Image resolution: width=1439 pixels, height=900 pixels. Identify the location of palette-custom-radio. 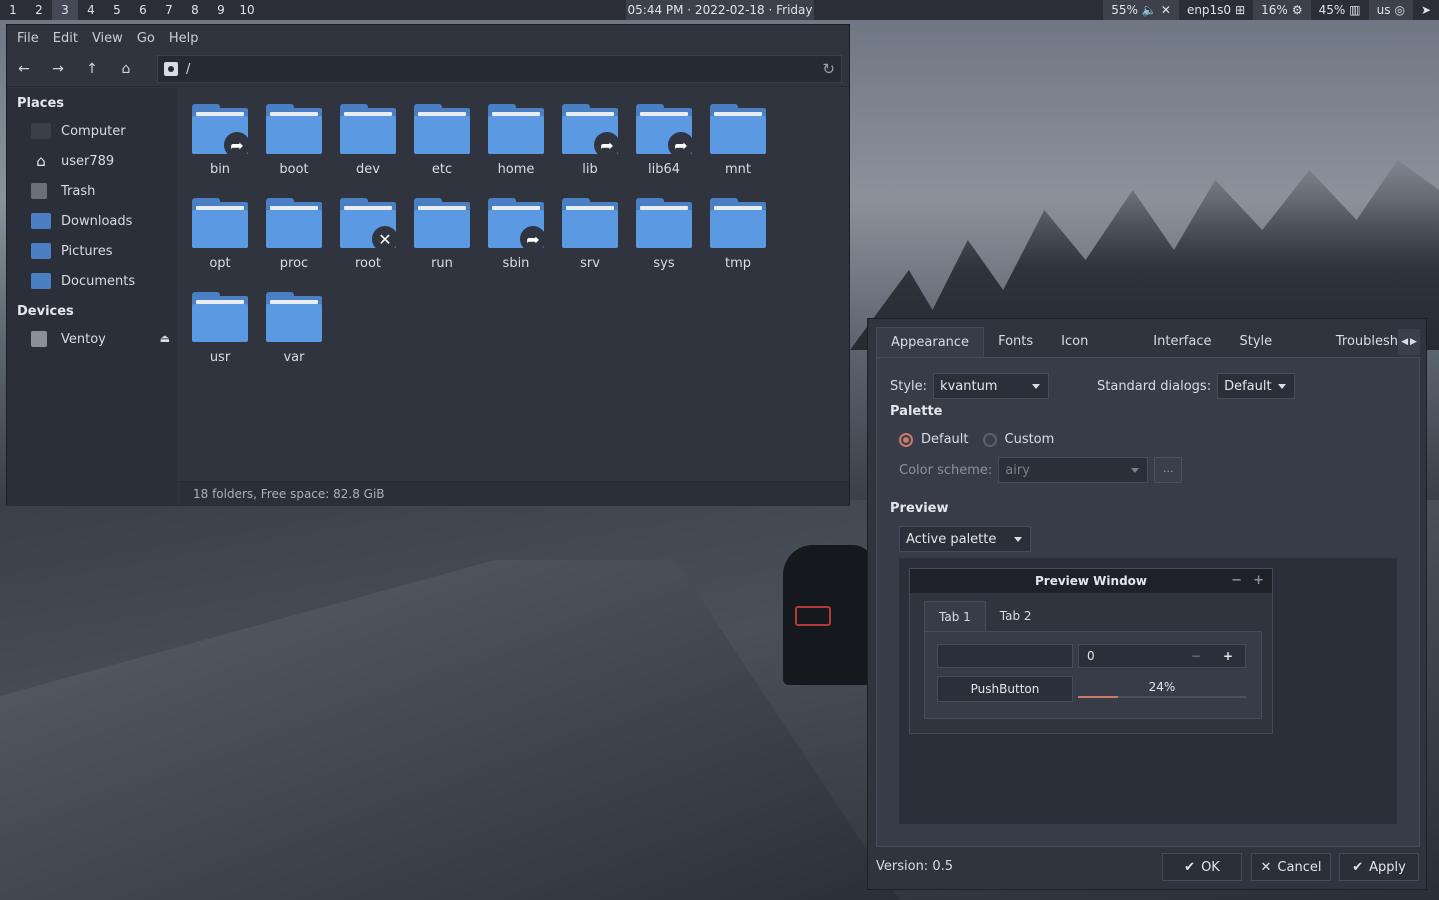
(989, 439).